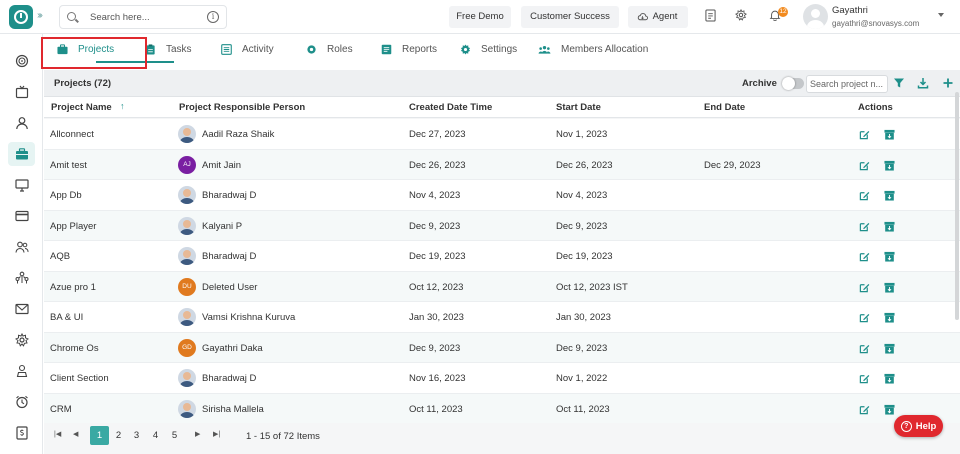  Describe the element at coordinates (197, 434) in the screenshot. I see `next-page-icon: ▶` at that location.